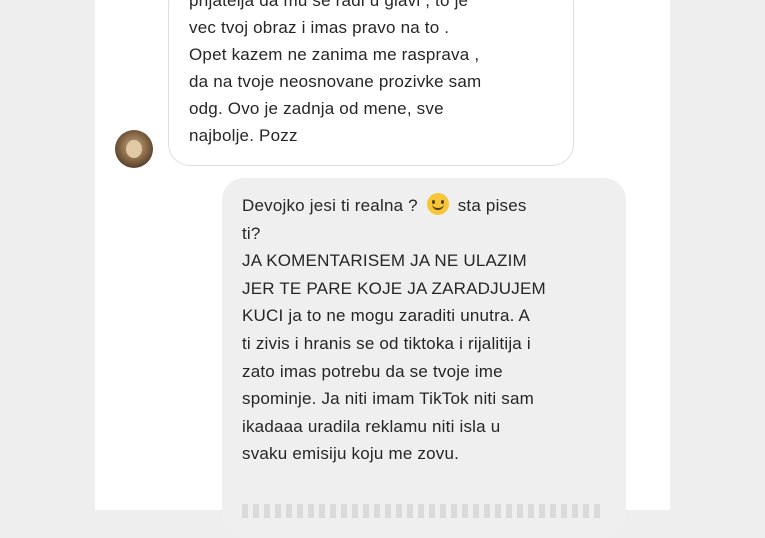 This screenshot has height=538, width=765. Describe the element at coordinates (243, 135) in the screenshot. I see `message-line: najbolje. Pozz` at that location.